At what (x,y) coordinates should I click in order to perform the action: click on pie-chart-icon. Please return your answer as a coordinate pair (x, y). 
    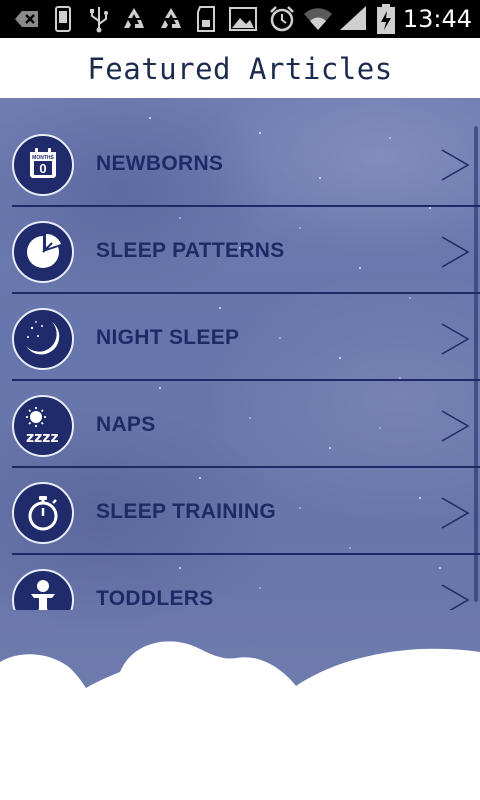
    Looking at the image, I should click on (43, 252).